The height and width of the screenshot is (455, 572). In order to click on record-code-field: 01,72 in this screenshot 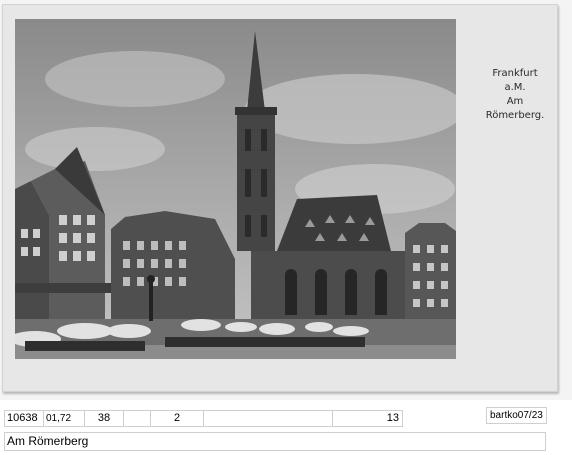, I will do `click(63, 418)`.